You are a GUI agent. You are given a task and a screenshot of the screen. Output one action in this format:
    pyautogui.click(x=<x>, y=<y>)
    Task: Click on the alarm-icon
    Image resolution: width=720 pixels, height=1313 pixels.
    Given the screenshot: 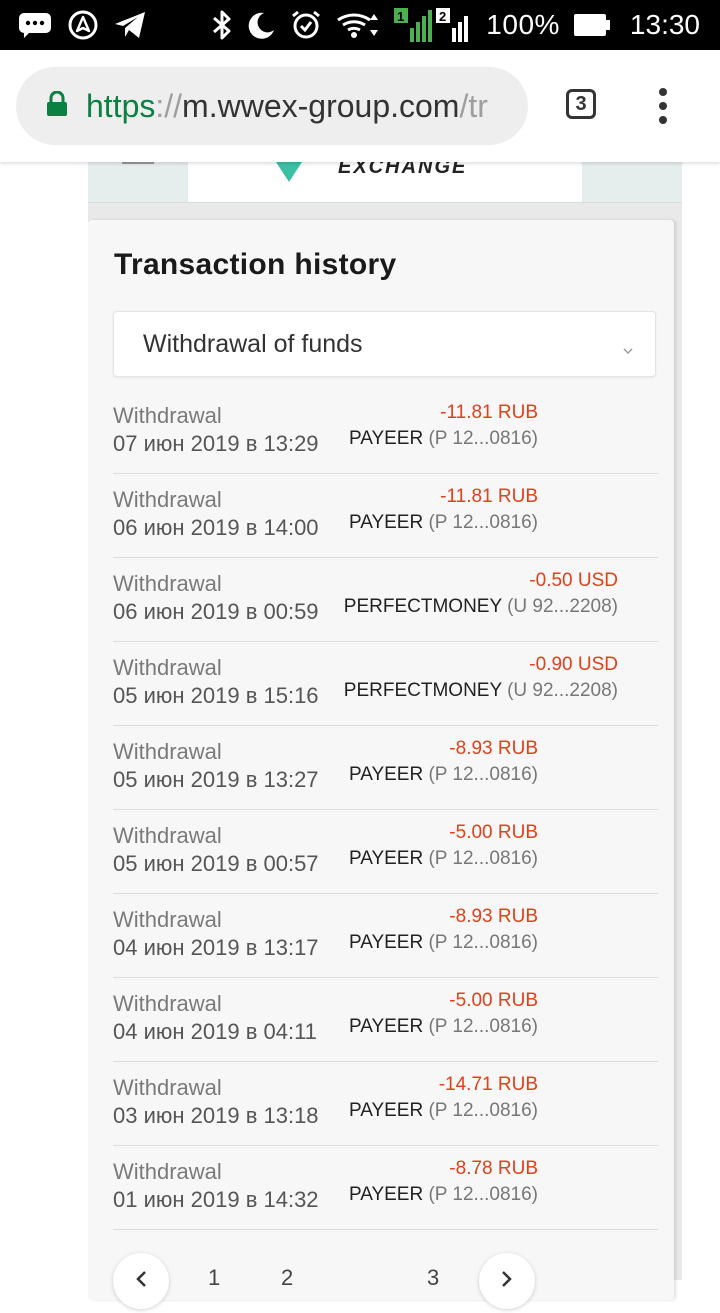 What is the action you would take?
    pyautogui.click(x=306, y=25)
    